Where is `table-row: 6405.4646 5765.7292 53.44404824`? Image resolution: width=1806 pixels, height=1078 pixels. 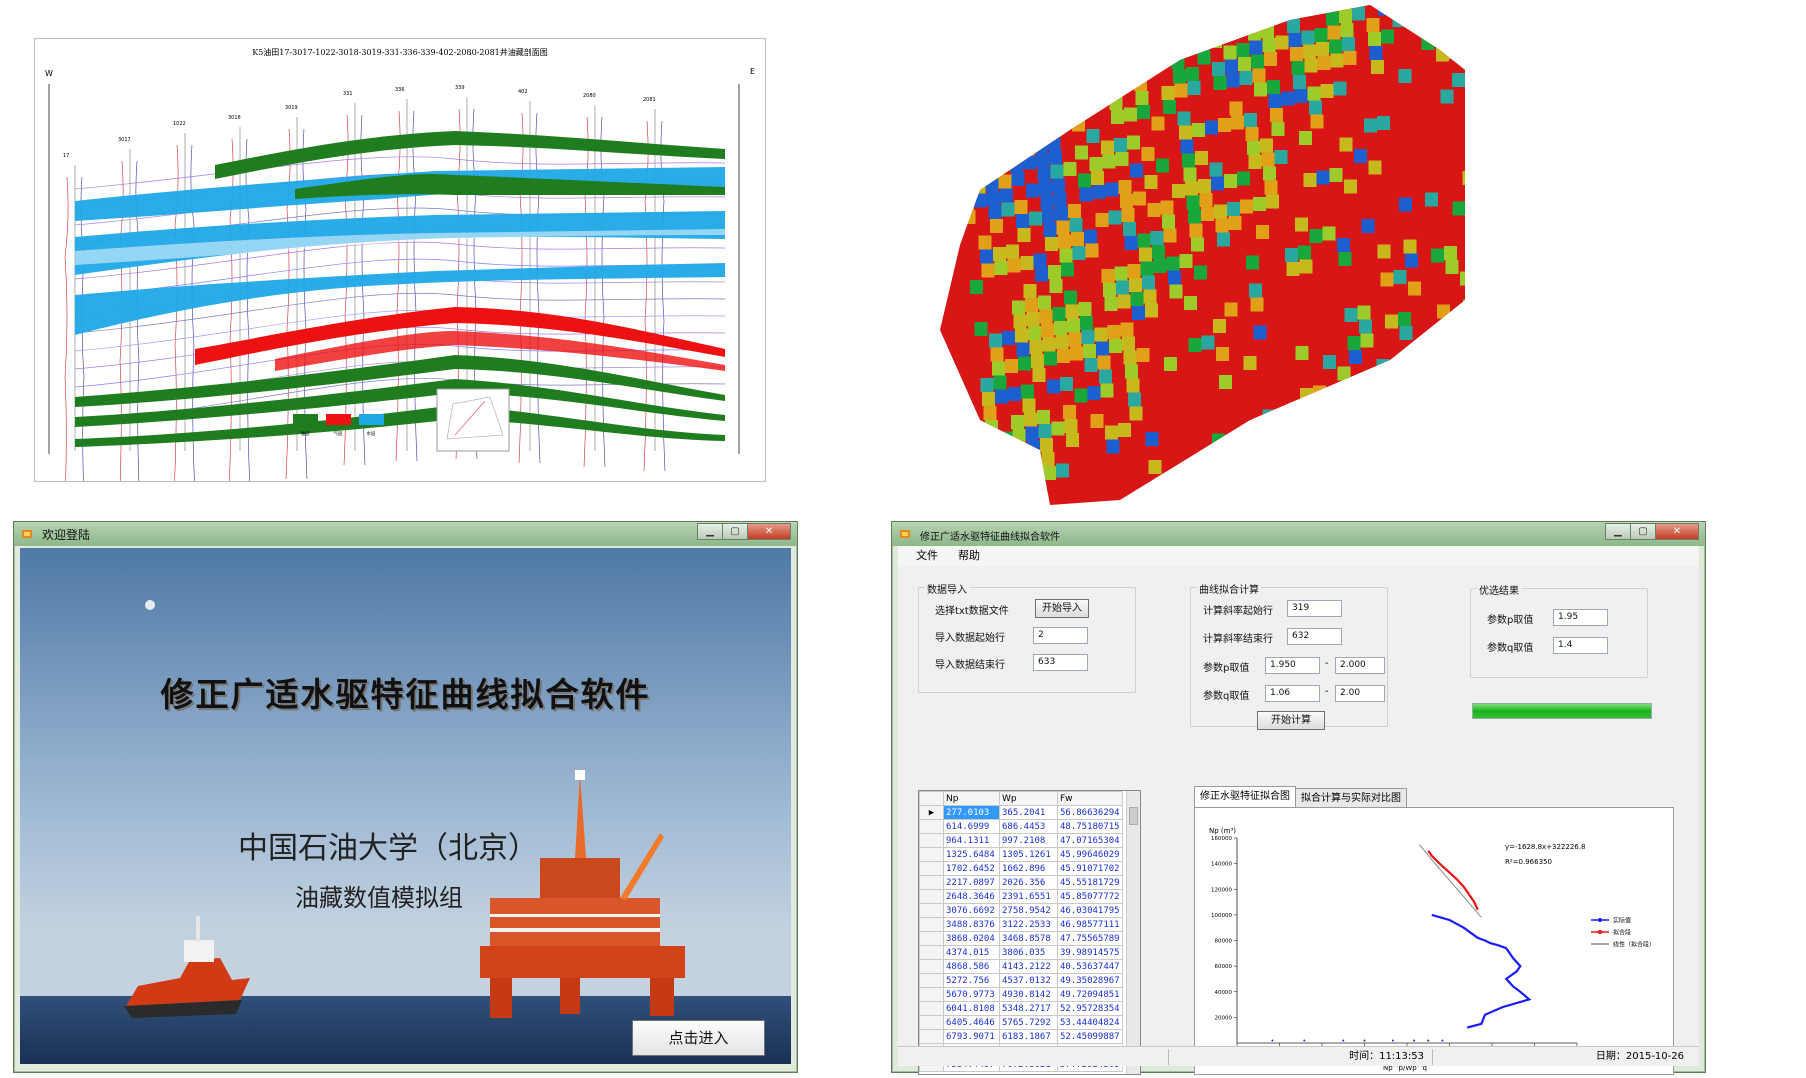 table-row: 6405.4646 5765.7292 53.44404824 is located at coordinates (1021, 1022).